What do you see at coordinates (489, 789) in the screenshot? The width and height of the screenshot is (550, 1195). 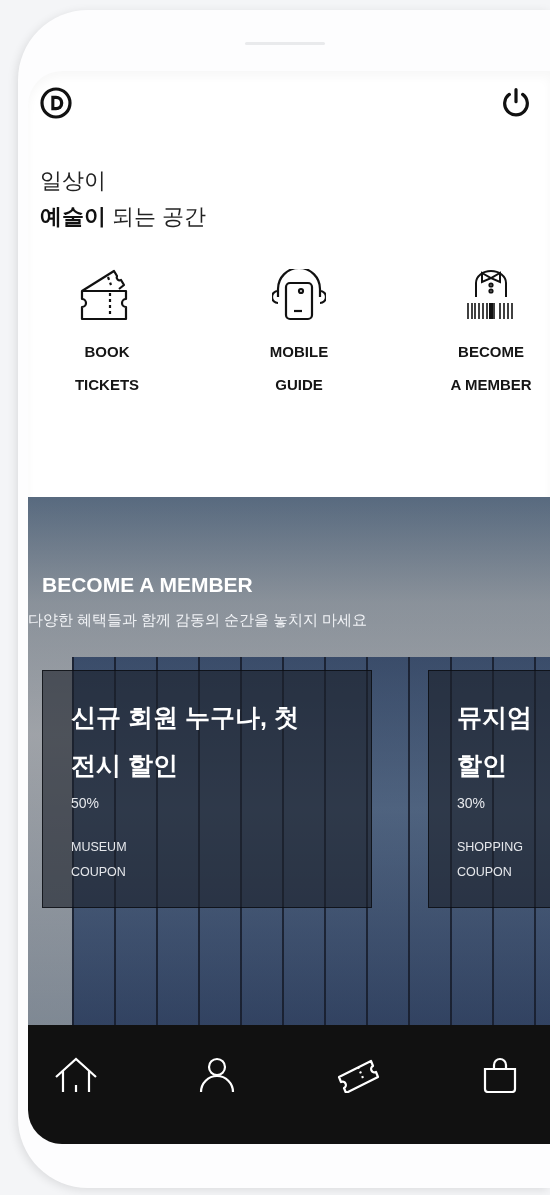 I see `coupon-card: 뮤지엄 할인 30% SHOPPING COUPON` at bounding box center [489, 789].